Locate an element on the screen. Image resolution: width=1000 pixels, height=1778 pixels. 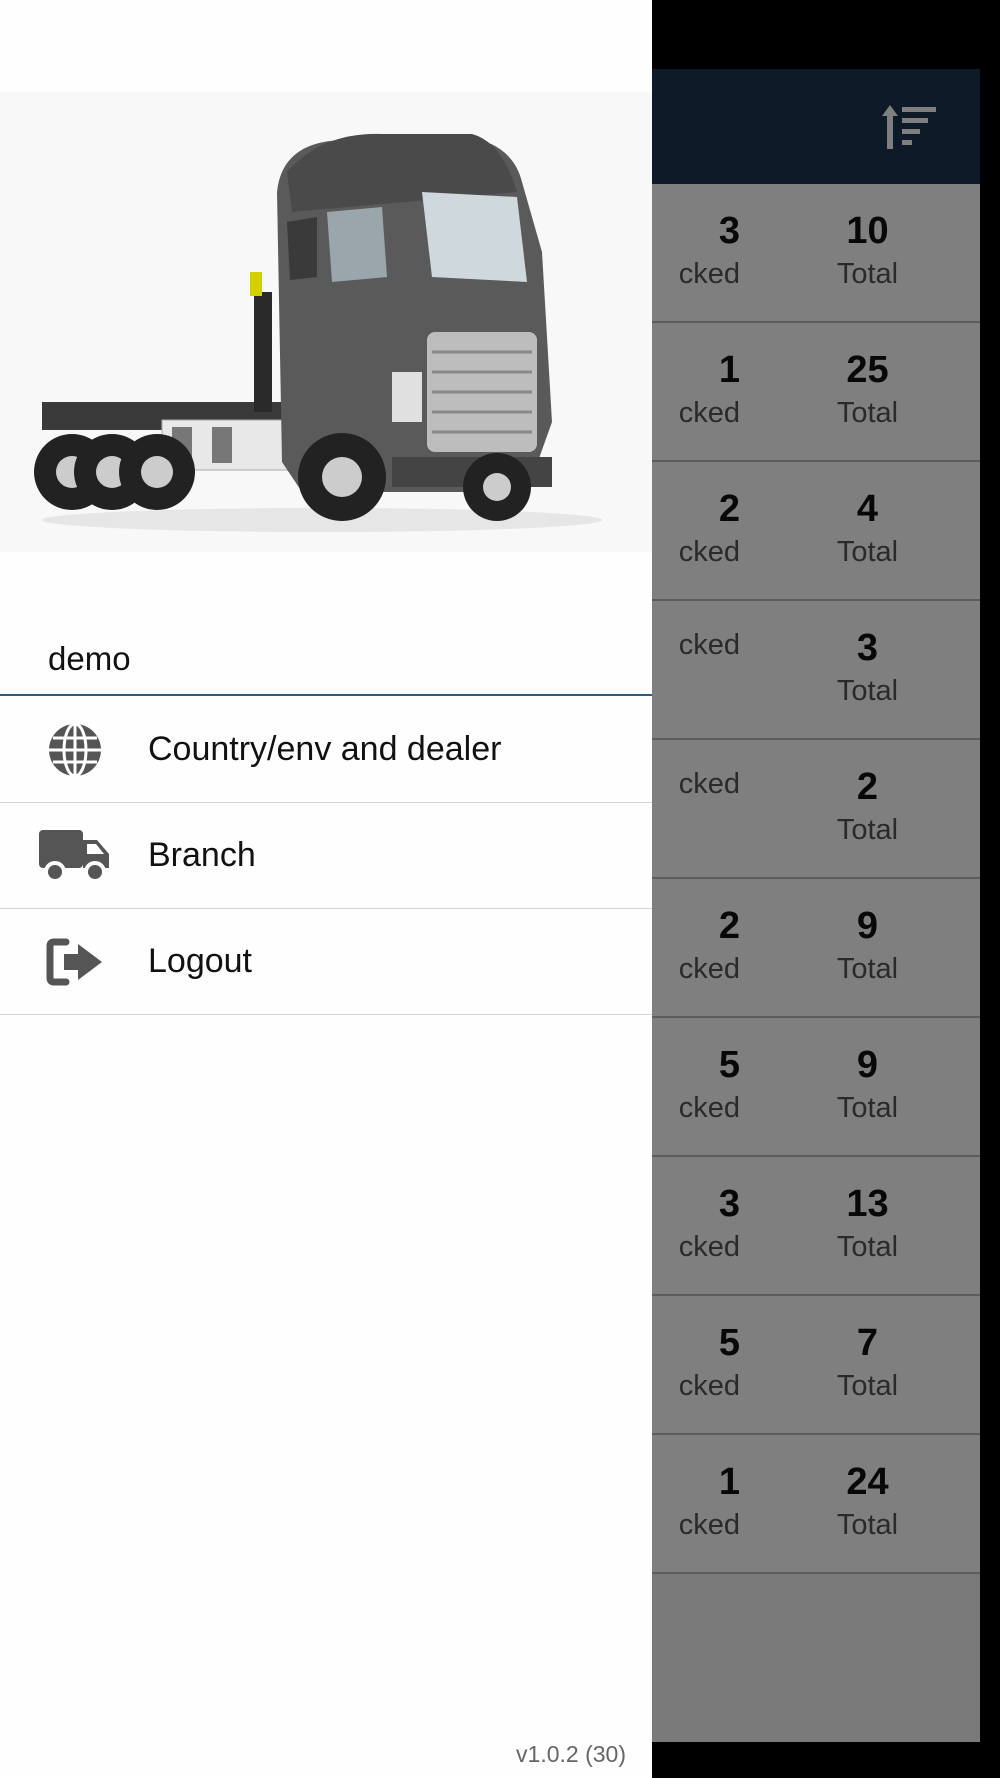
menu-item-country-env-dealer: Country/env and dealer is located at coordinates (326, 750).